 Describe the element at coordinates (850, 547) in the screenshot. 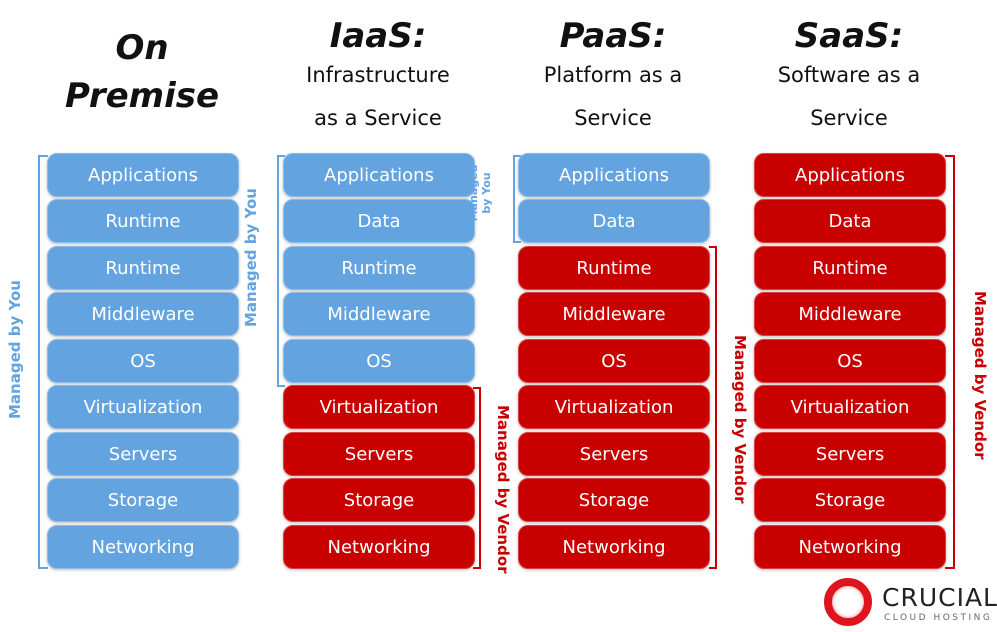

I see `layer-saas-networking: Networking` at that location.